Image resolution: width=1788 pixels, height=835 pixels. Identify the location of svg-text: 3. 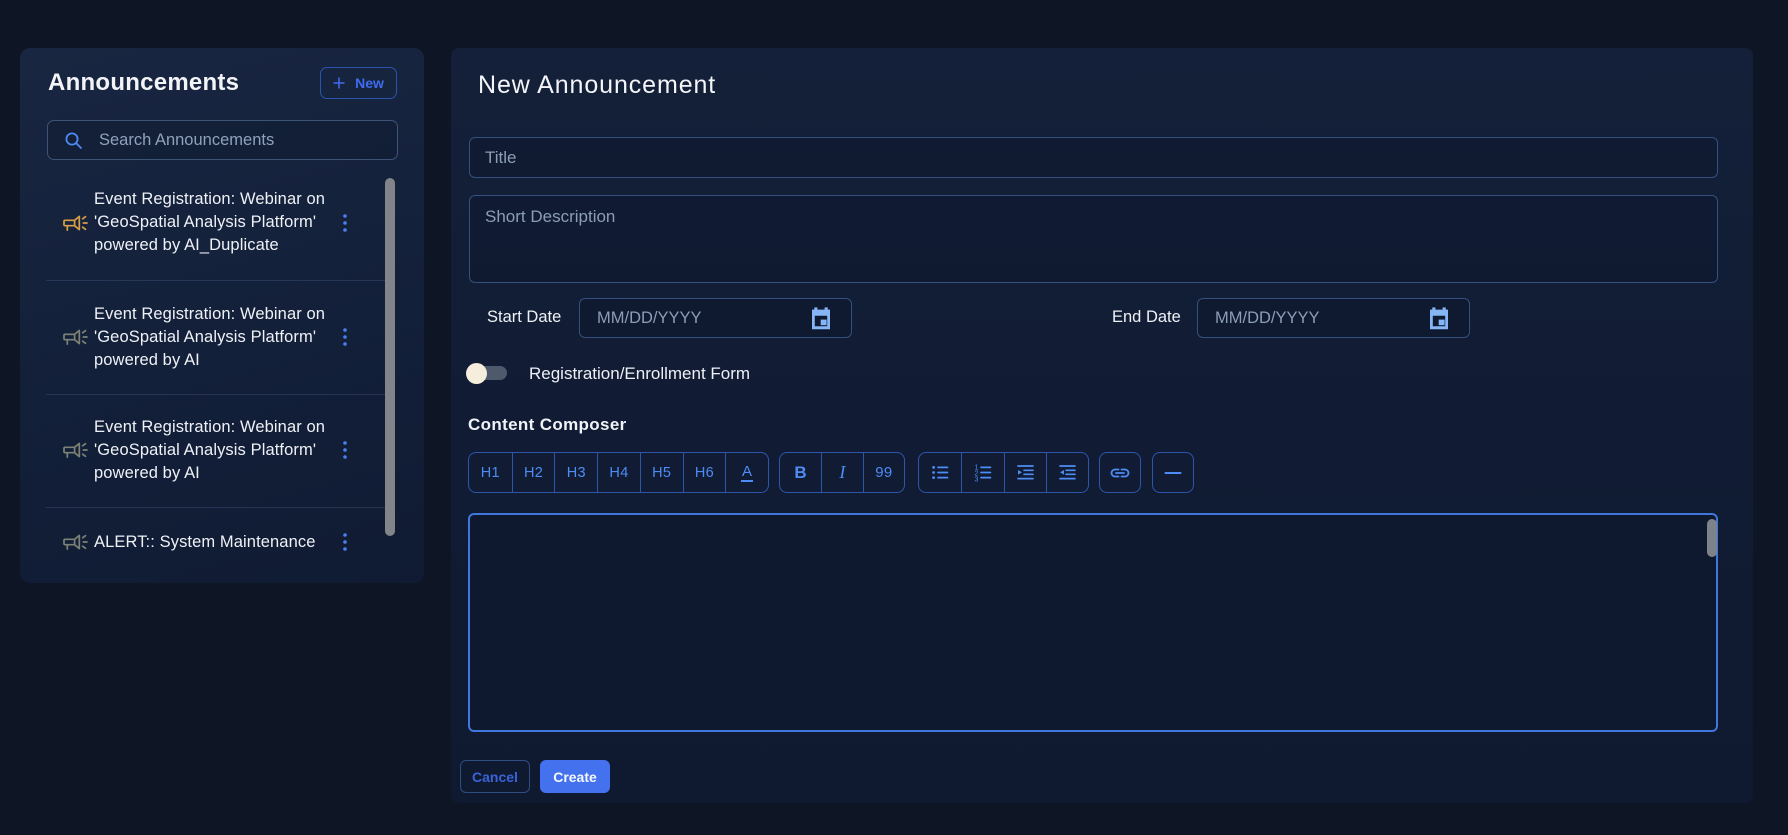
(976, 479).